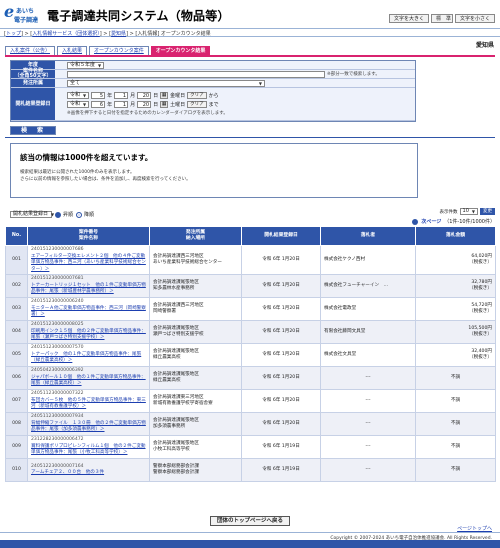  What do you see at coordinates (118, 34) in the screenshot?
I see `crumb-pref-link: 愛知県` at bounding box center [118, 34].